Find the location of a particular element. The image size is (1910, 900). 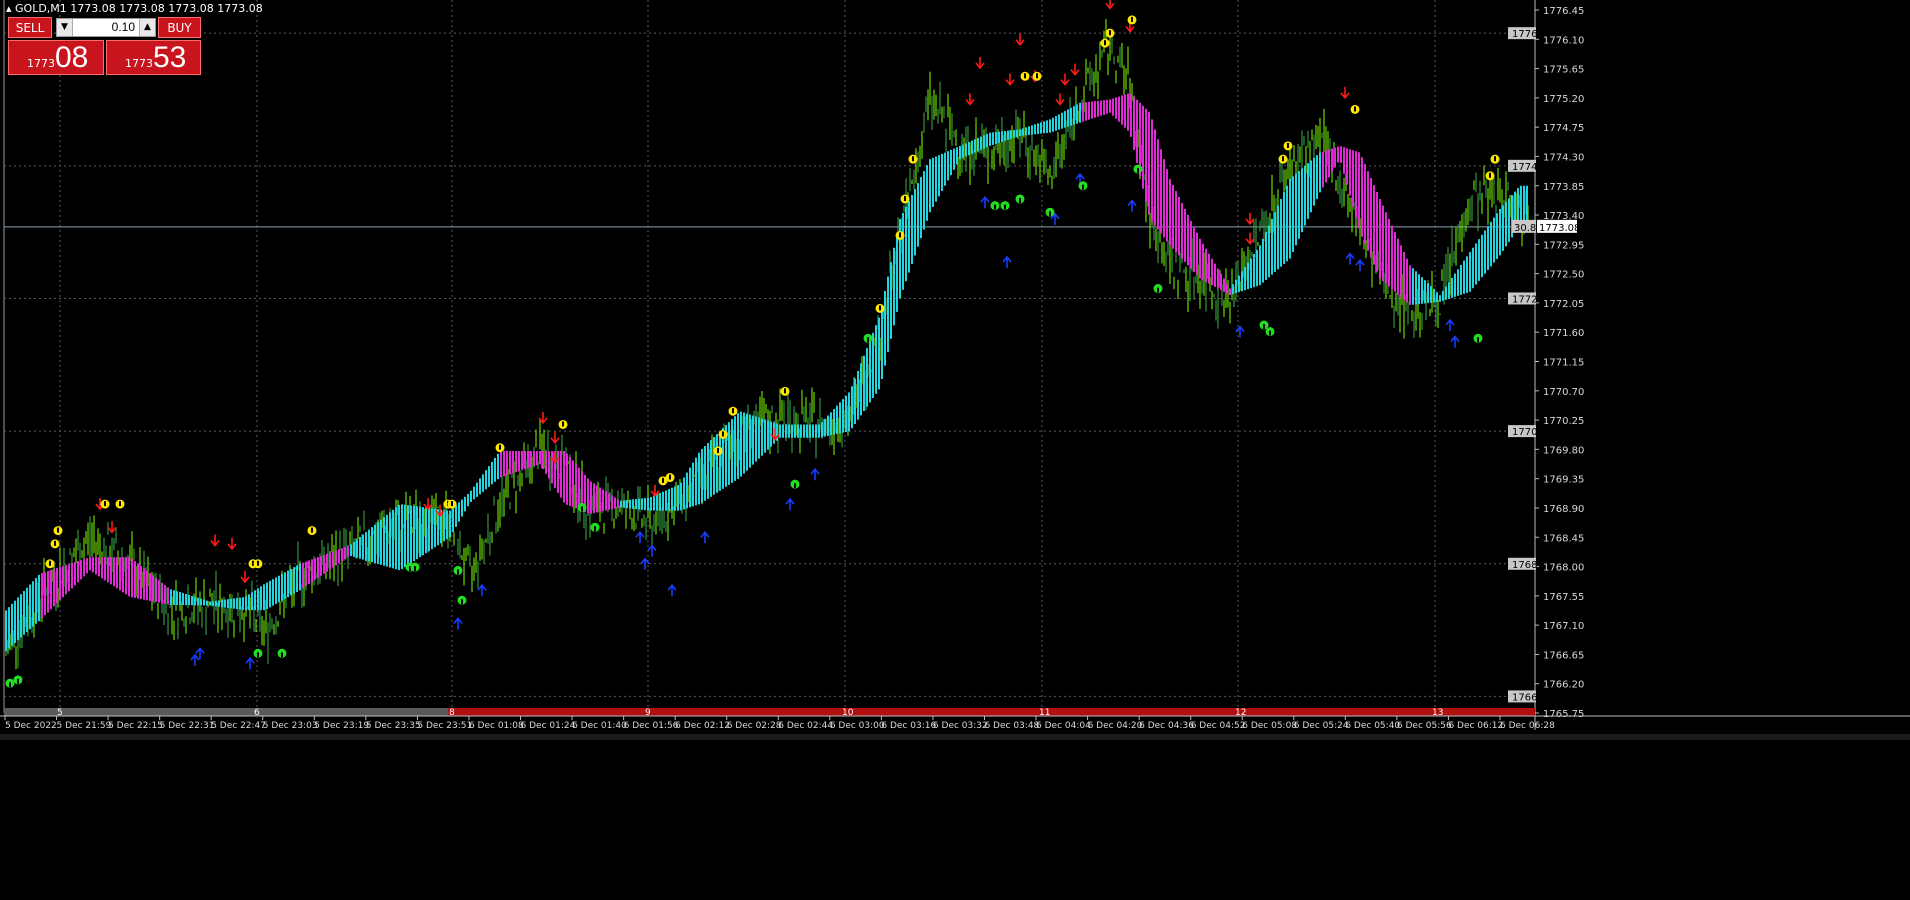

time-tick-label: 5 Dec 22:47 is located at coordinates (238, 726).